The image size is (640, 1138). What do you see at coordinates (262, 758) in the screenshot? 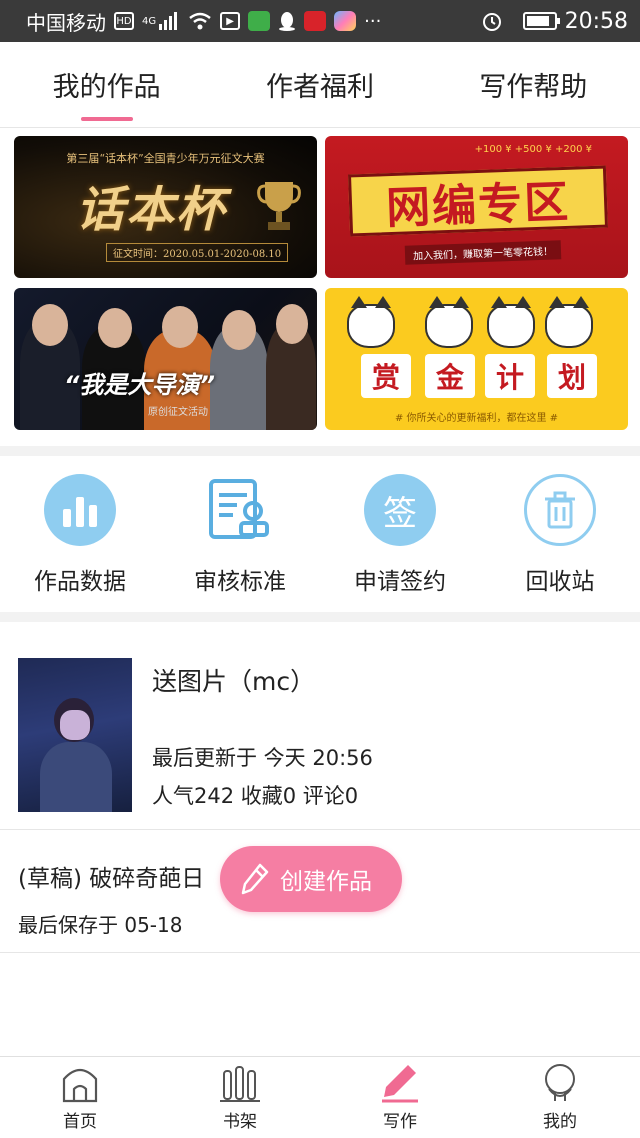
I see `work-updated: 最后更新于 今天 20:56` at bounding box center [262, 758].